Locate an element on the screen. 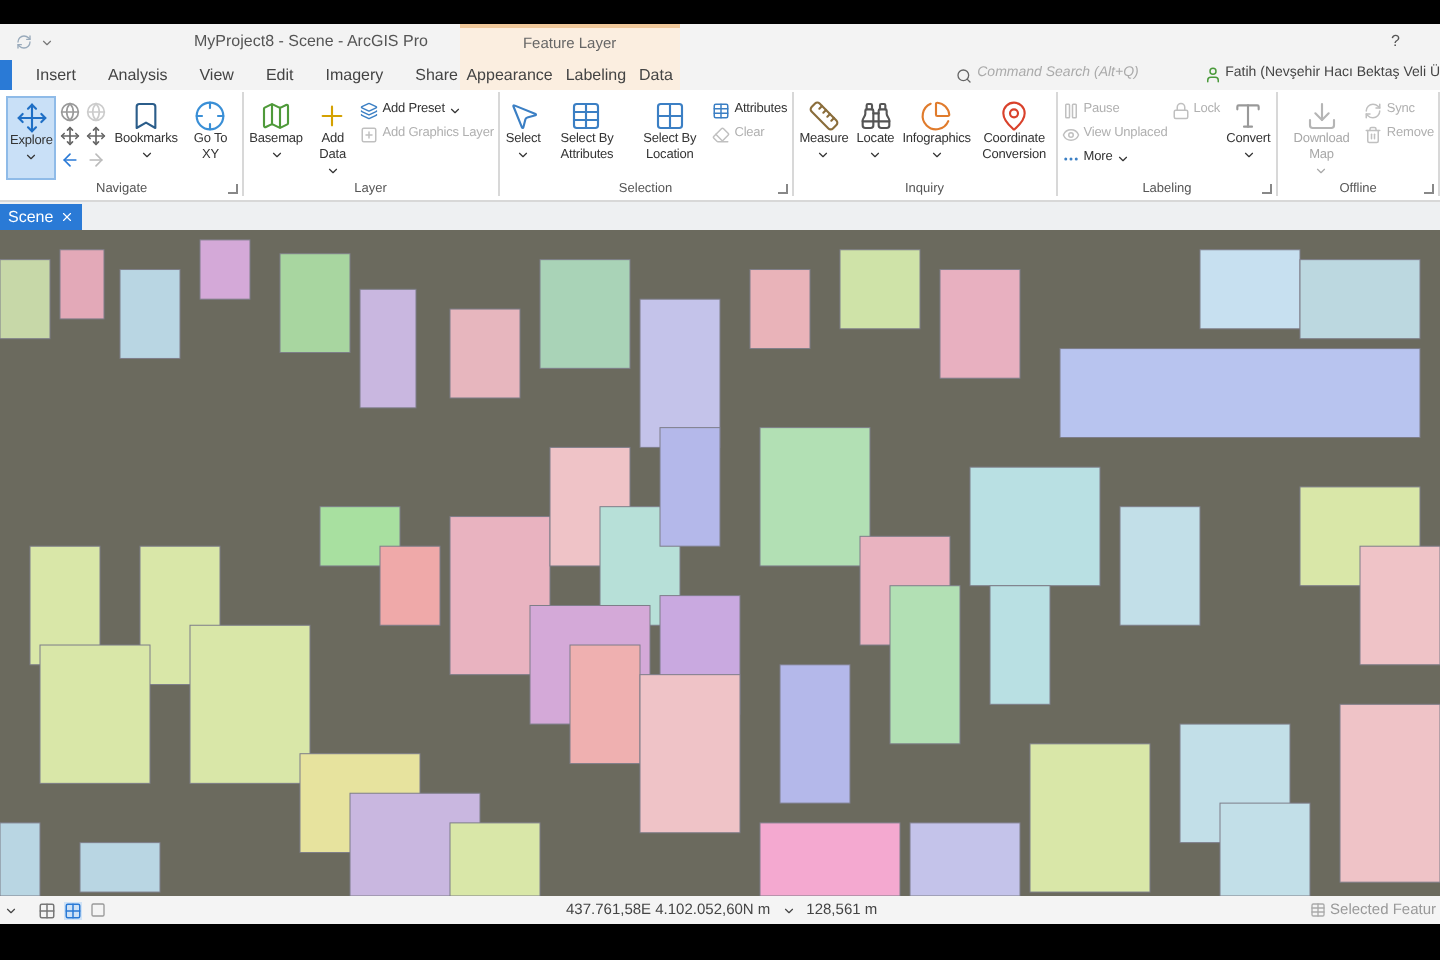 This screenshot has height=960, width=1440. help-button: ? is located at coordinates (1395, 42).